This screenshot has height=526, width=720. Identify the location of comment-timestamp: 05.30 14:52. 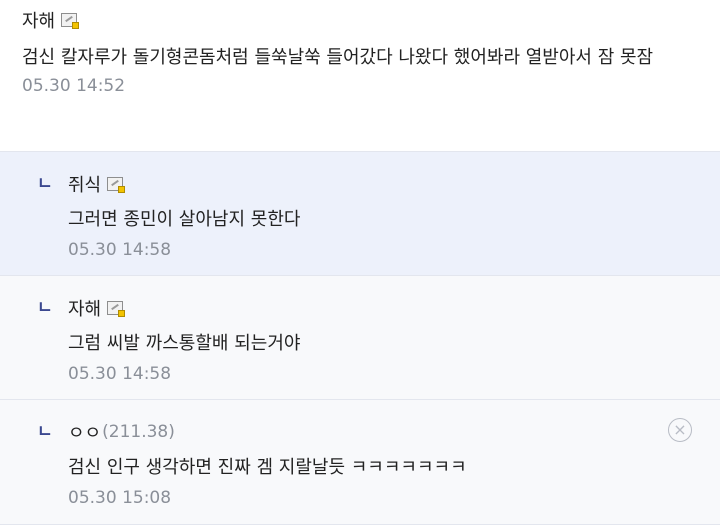
(74, 86).